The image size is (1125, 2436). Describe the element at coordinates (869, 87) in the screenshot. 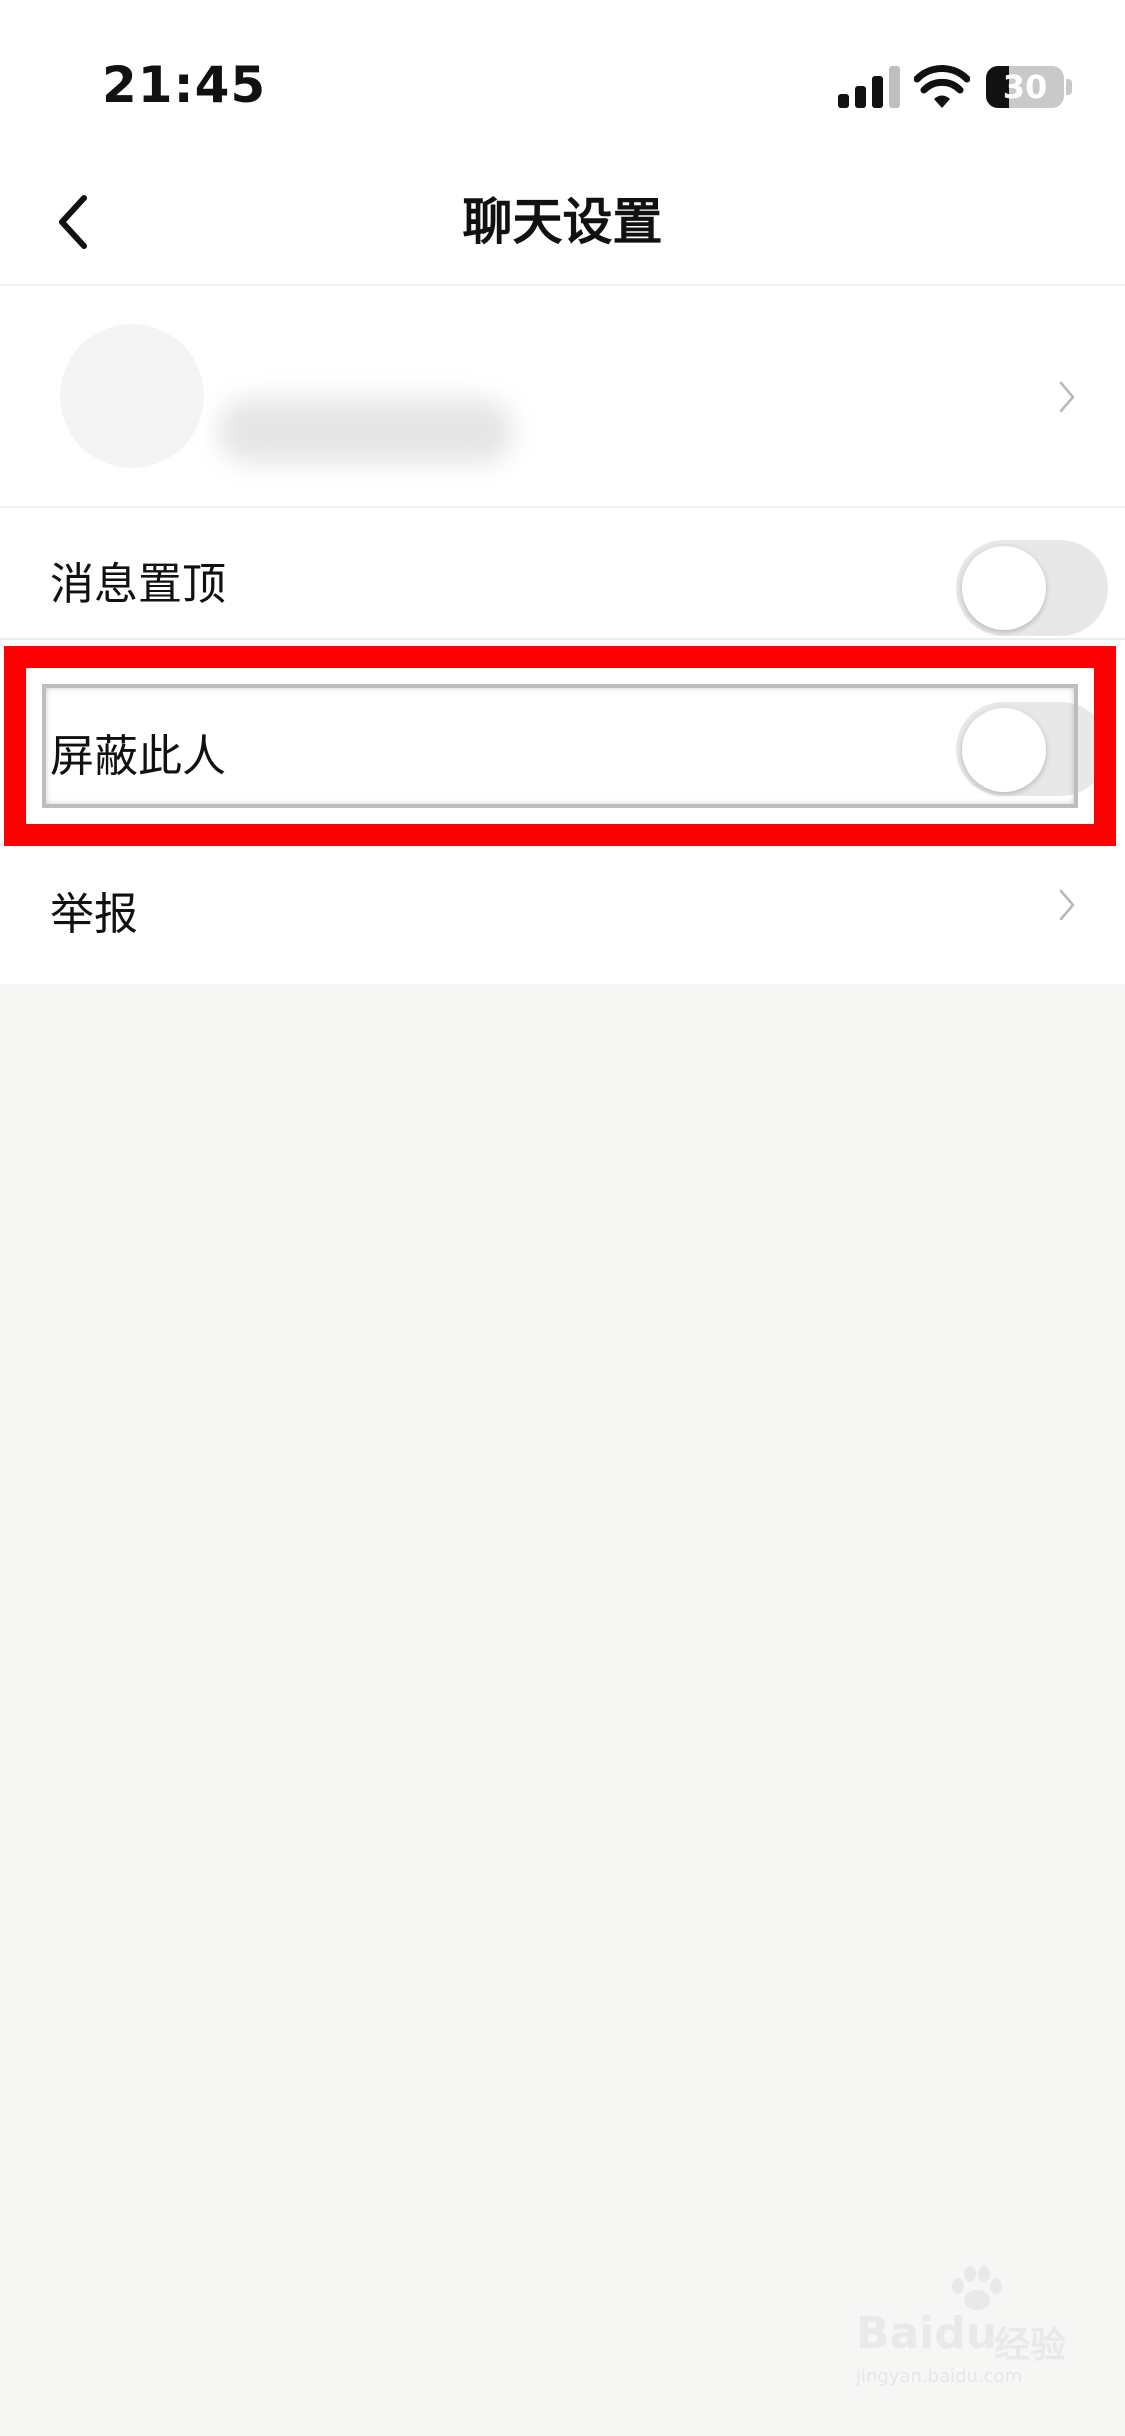

I see `signal-icon` at that location.